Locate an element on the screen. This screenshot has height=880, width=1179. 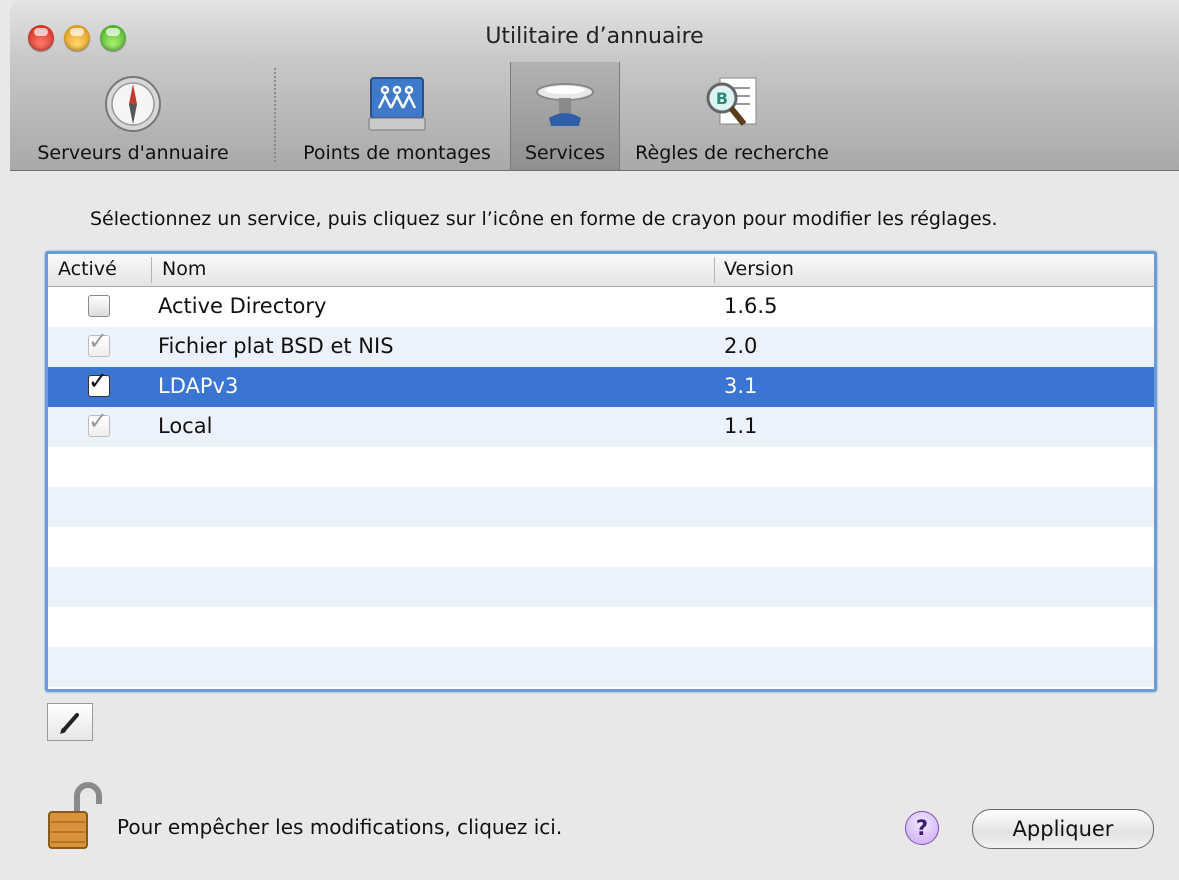
toolbar-label: Règles de recherche is located at coordinates (732, 153).